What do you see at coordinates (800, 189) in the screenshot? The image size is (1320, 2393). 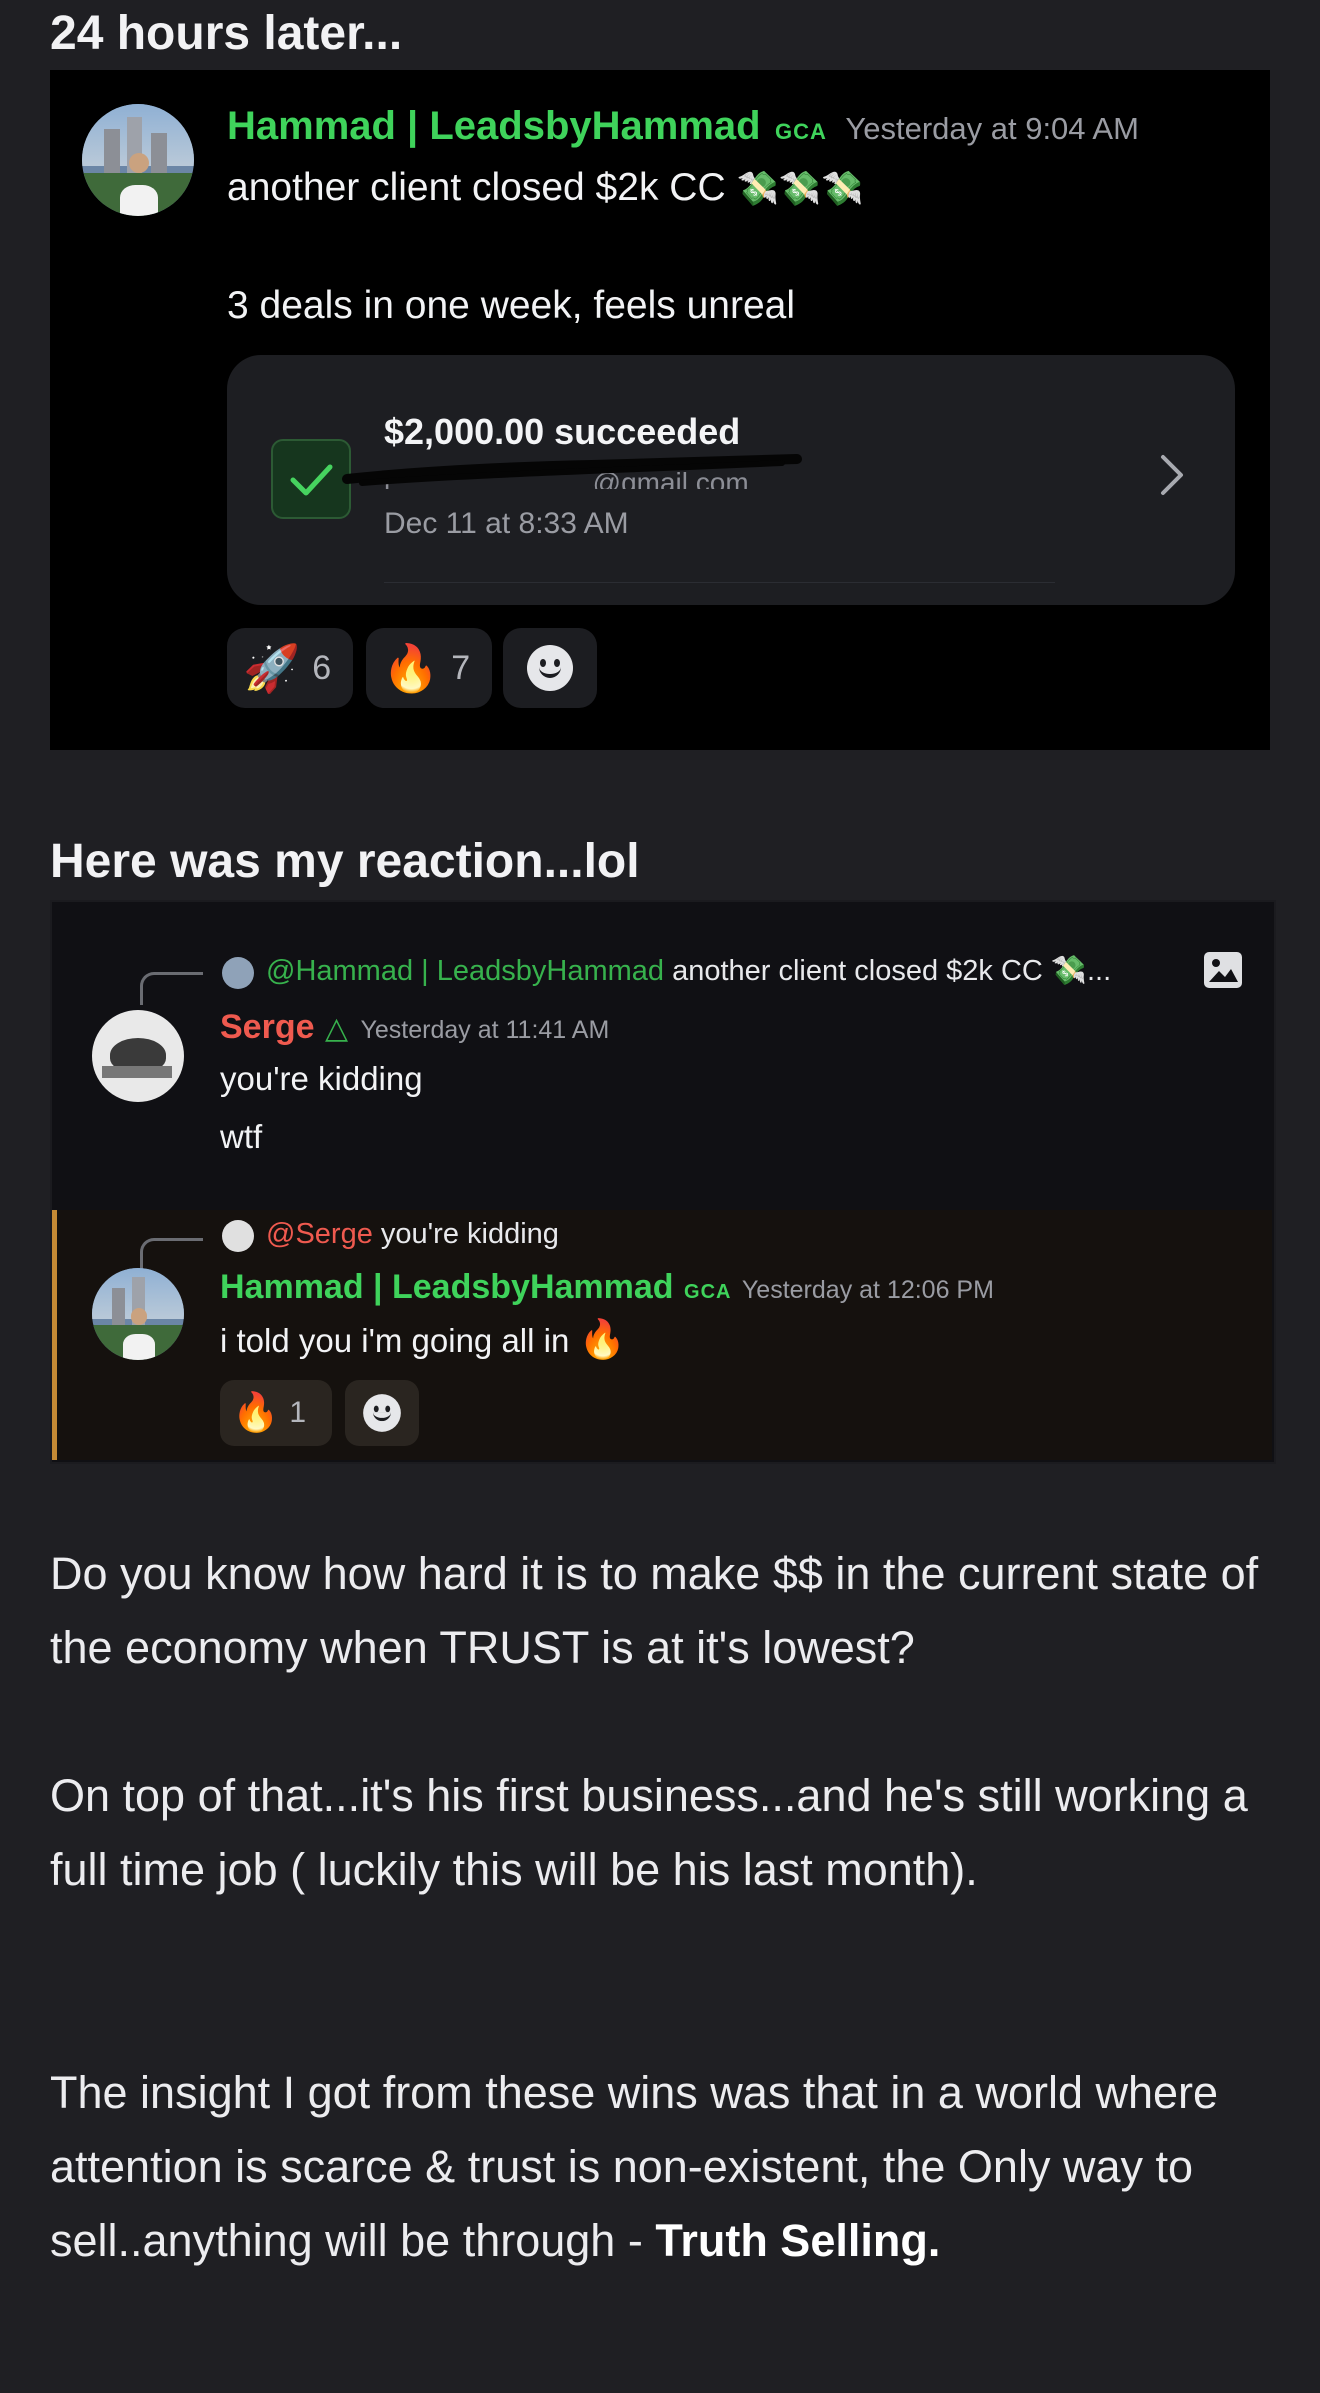 I see `money-wings-emoji: 💸💸💸` at bounding box center [800, 189].